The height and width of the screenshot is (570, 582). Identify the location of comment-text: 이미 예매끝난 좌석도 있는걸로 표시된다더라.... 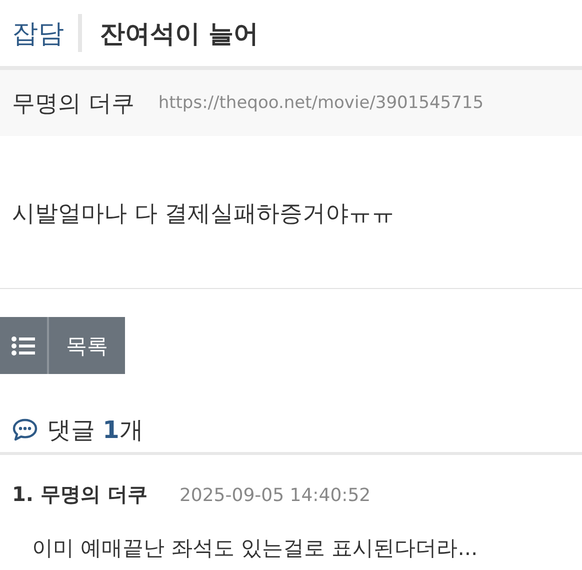
(255, 548).